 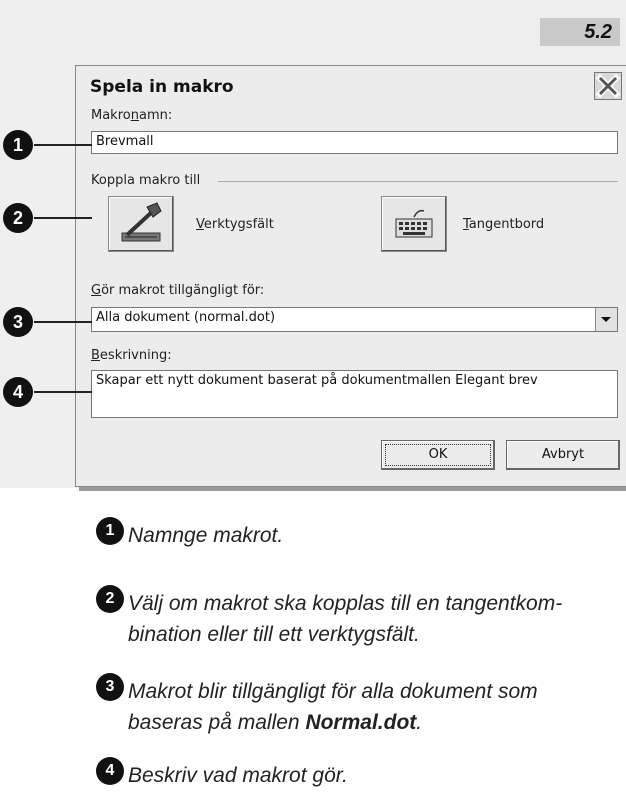 What do you see at coordinates (354, 319) in the screenshot?
I see `store-macro-select: Alla dokument (normal.dot)` at bounding box center [354, 319].